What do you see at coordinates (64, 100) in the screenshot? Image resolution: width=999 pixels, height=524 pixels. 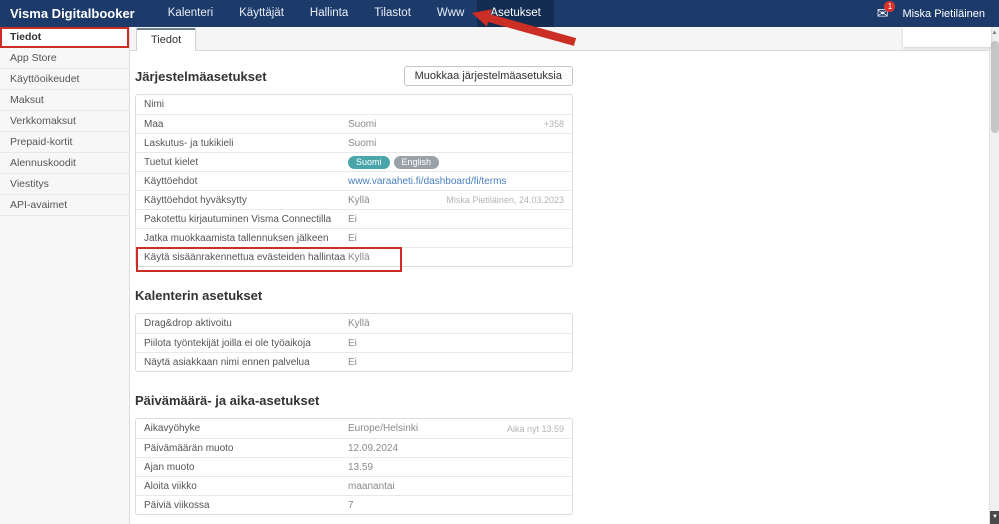 I see `sidebar-item-maksut: Maksut` at bounding box center [64, 100].